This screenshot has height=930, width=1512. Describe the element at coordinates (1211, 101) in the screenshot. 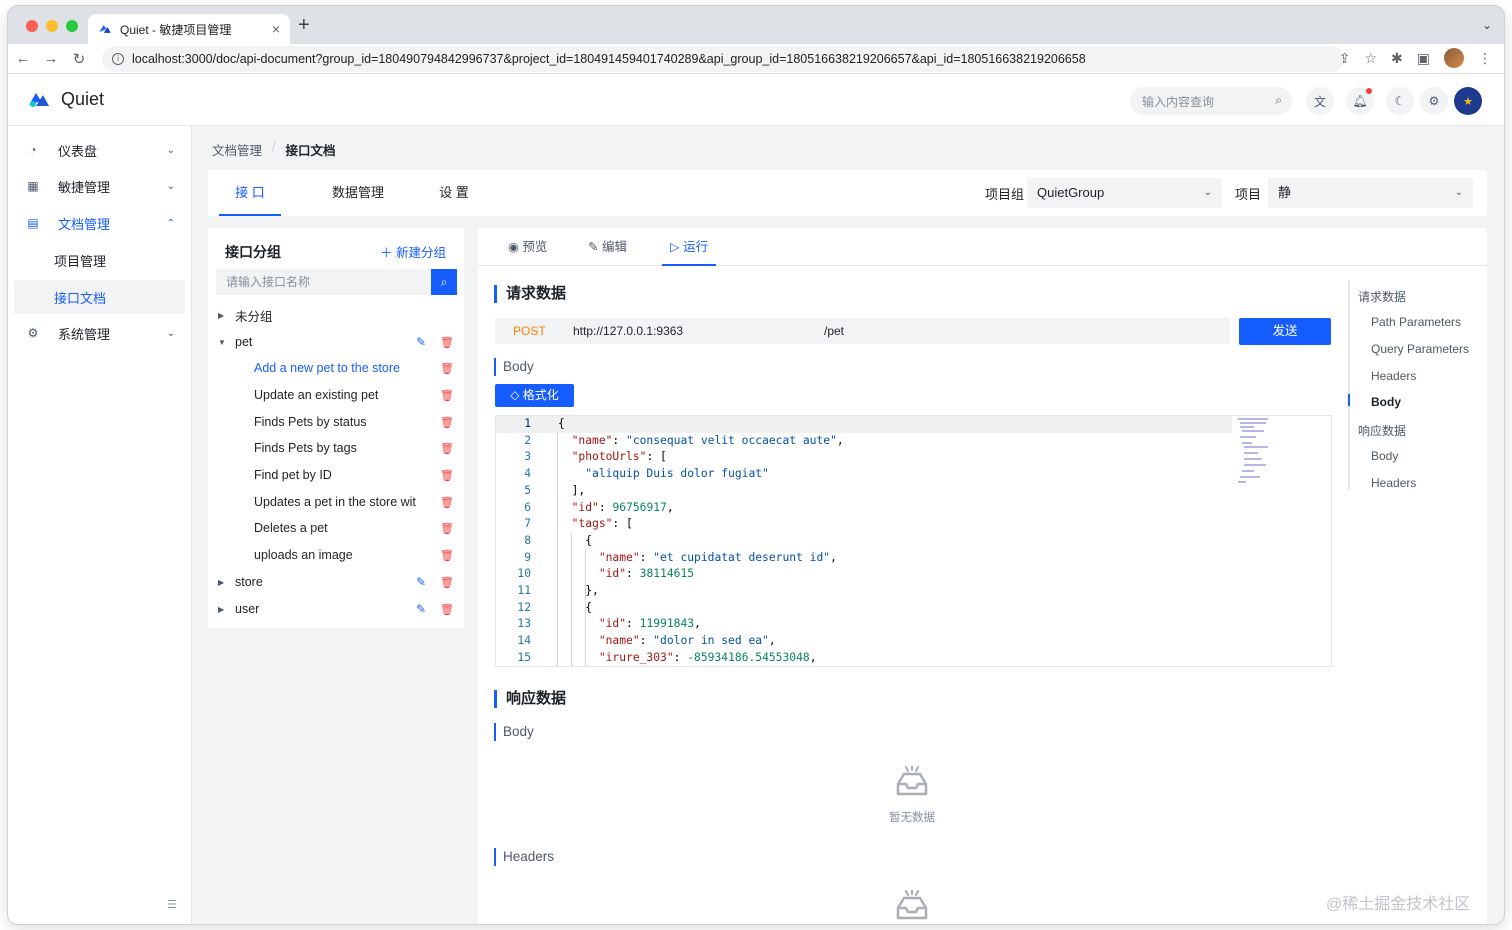

I see `global-search-input: 输入内容查询 ⌕` at that location.